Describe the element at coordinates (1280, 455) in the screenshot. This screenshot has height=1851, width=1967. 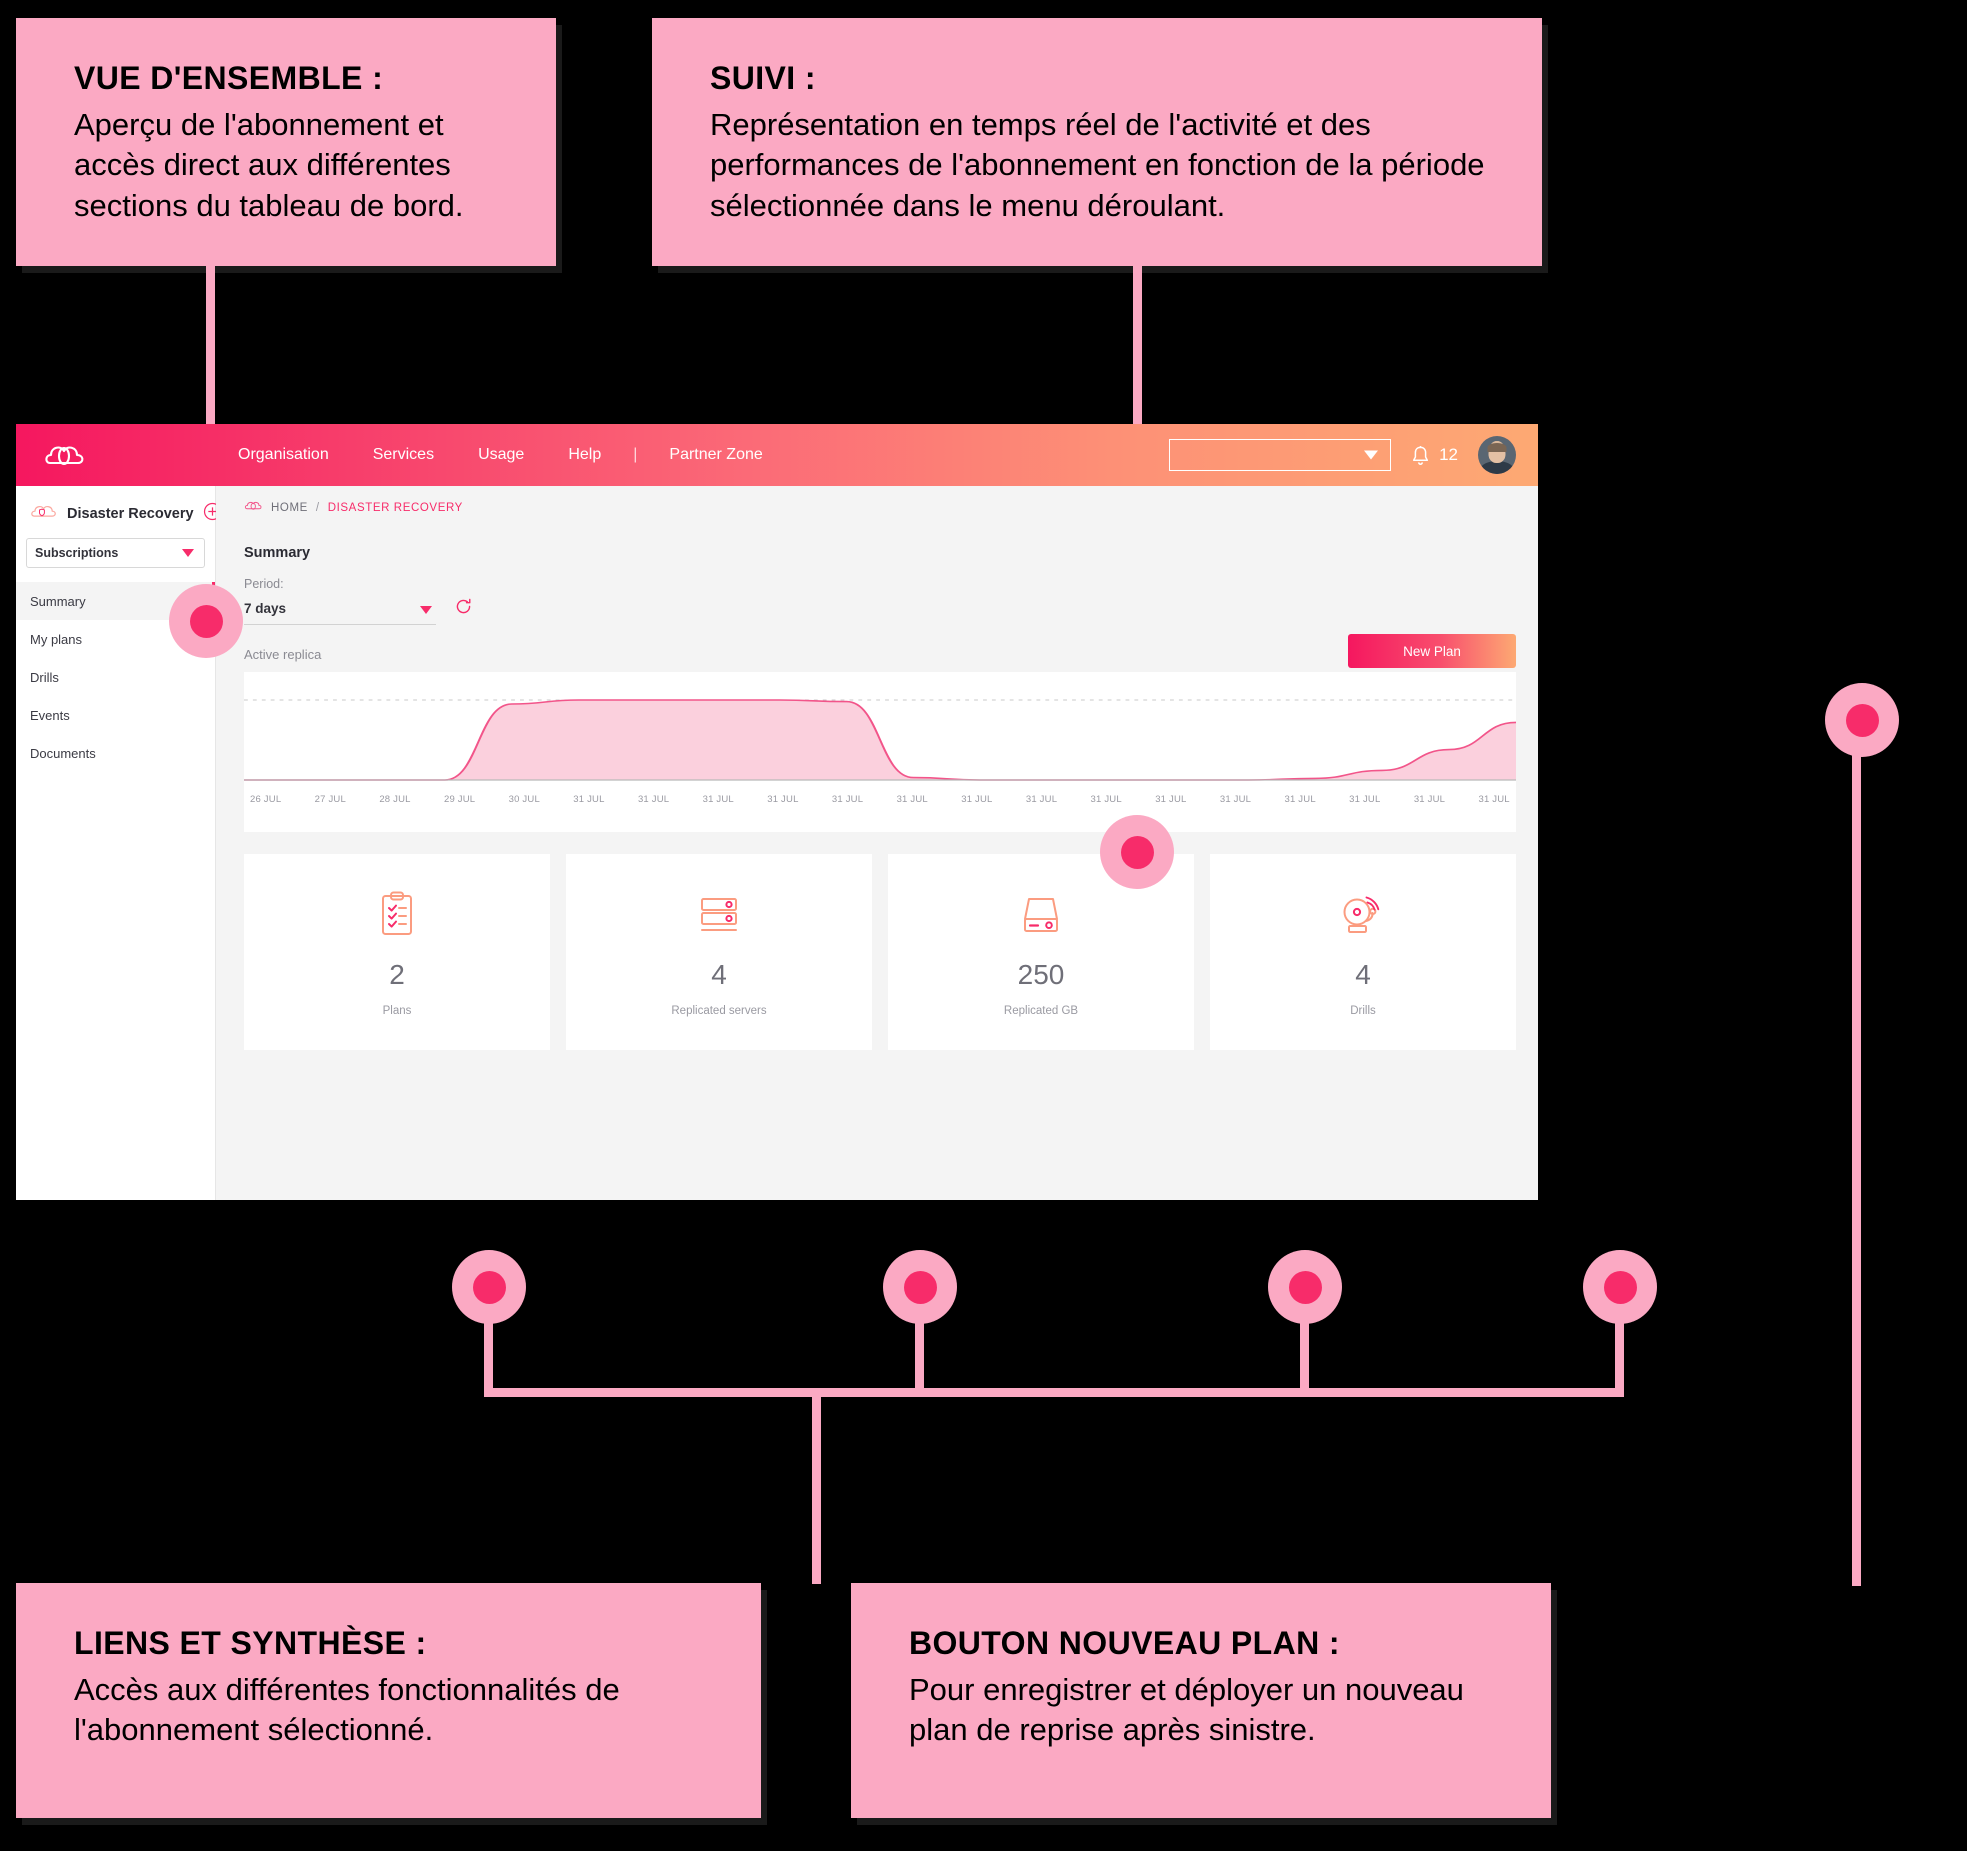
I see `context-selector` at that location.